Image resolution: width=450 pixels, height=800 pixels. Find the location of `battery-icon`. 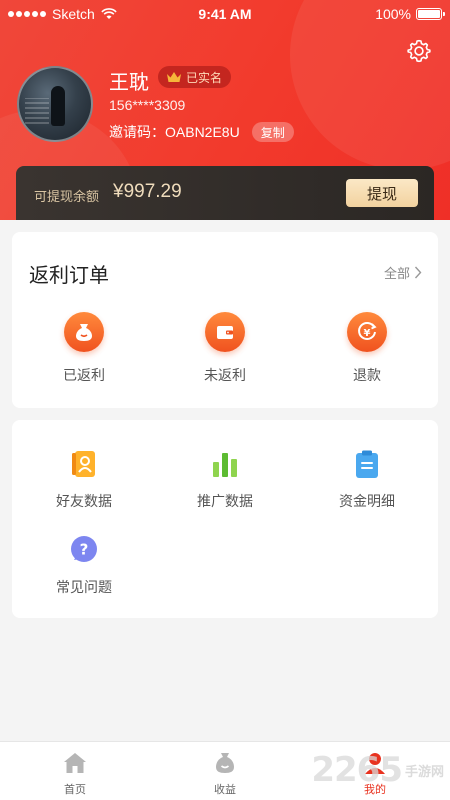

battery-icon is located at coordinates (430, 14).